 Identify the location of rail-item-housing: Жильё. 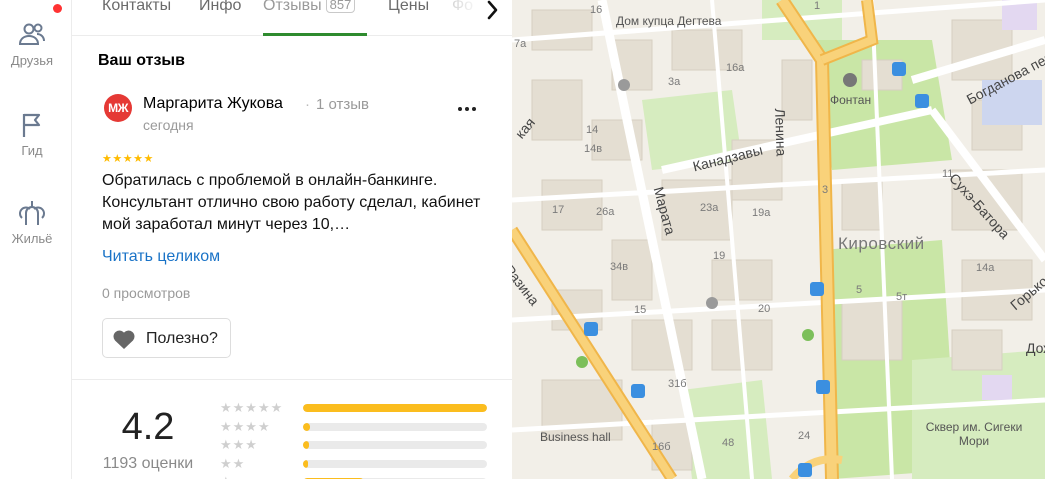
(32, 222).